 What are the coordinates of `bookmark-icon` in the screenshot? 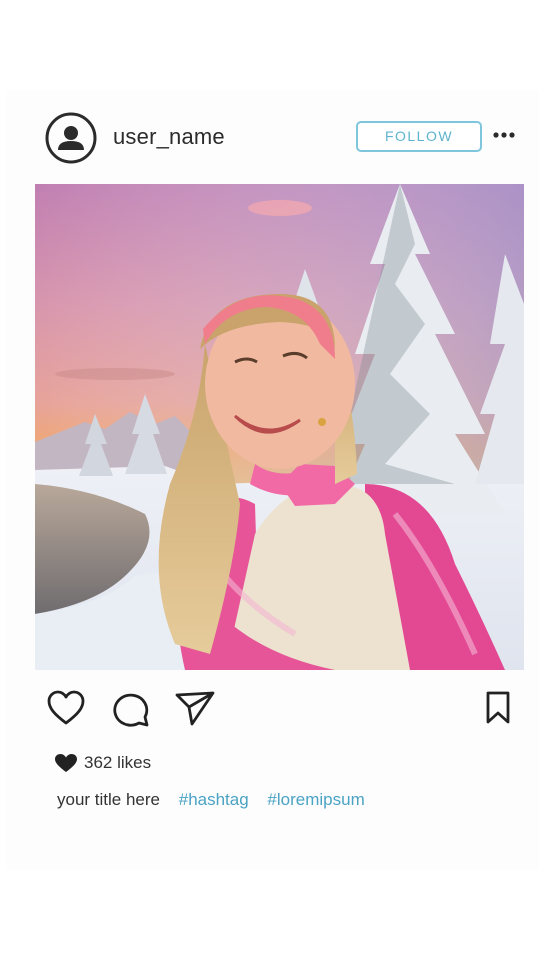 It's located at (498, 708).